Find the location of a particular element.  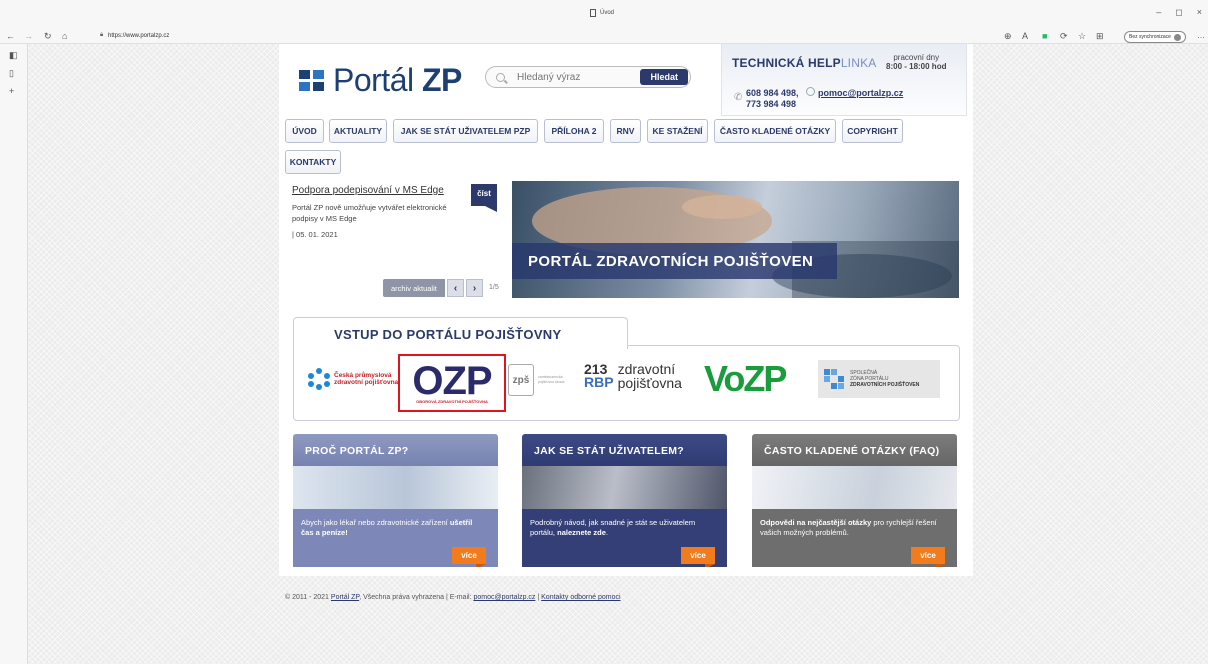

zps-label: zaměstnanecká pojišťovna škoda is located at coordinates (551, 379).